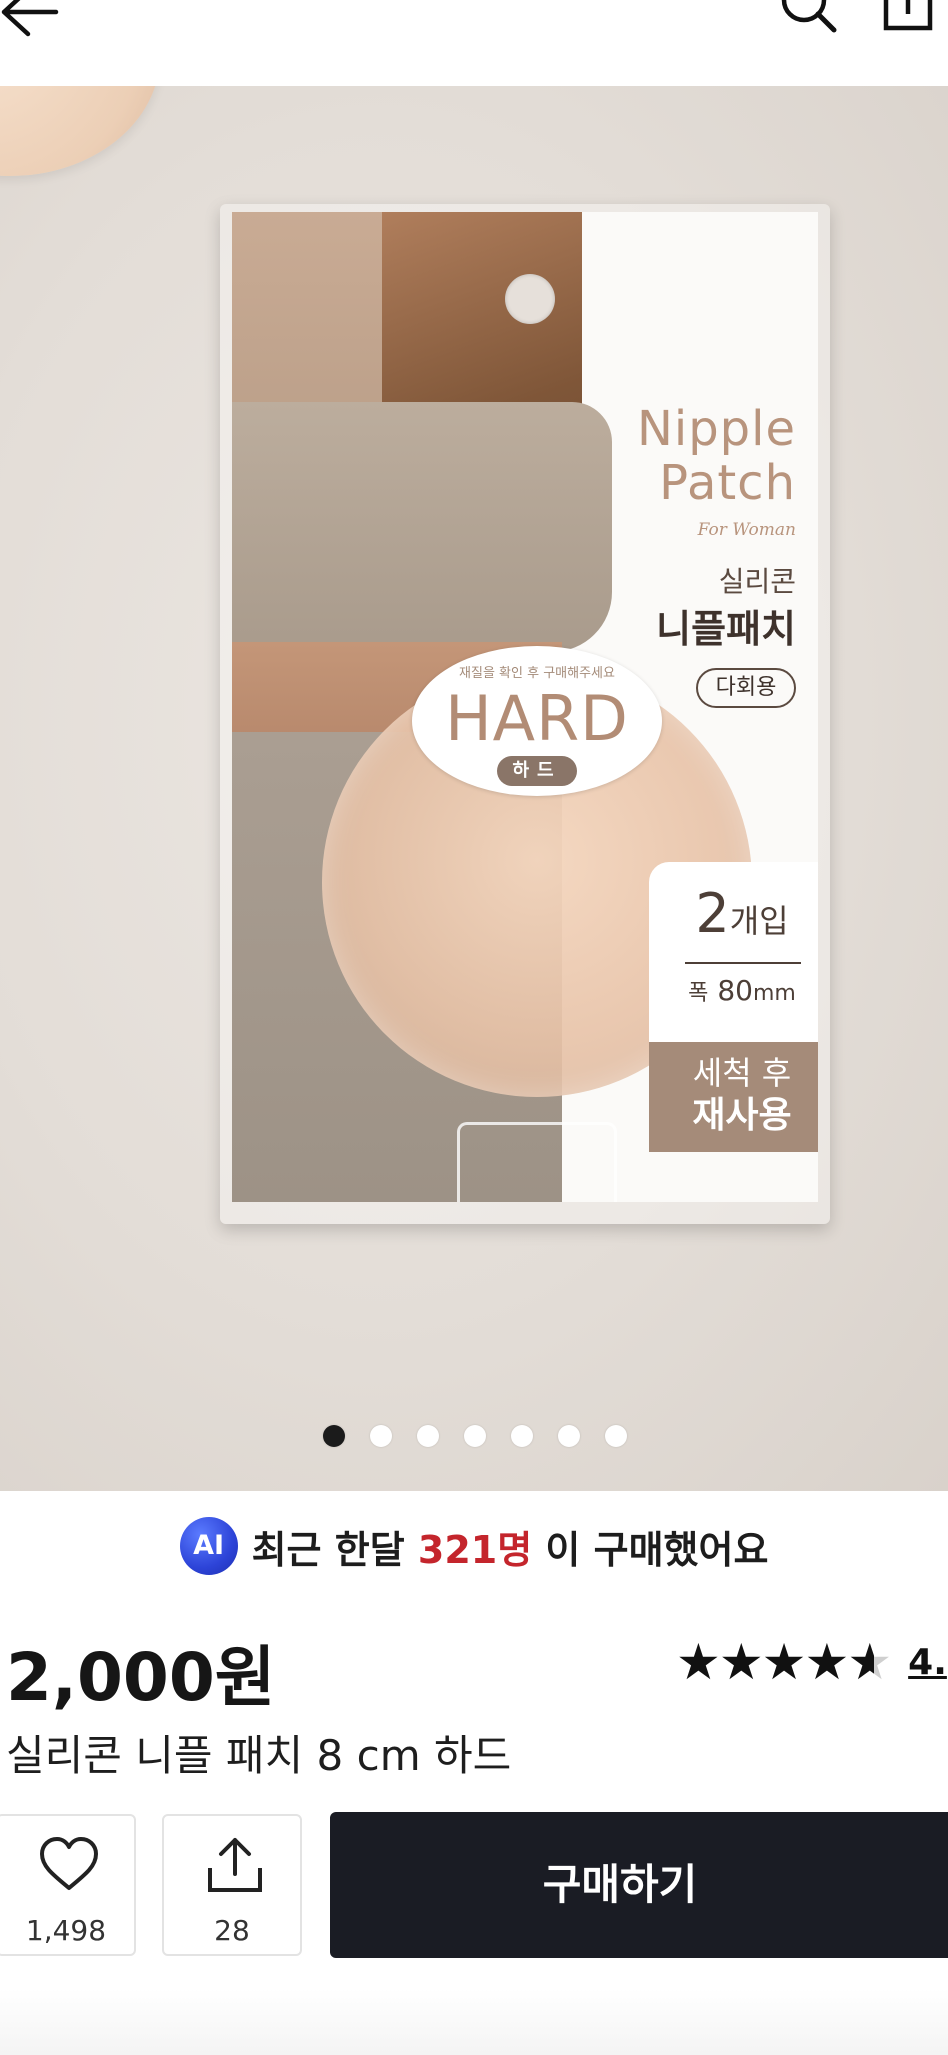 The image size is (948, 2055). Describe the element at coordinates (66, 1930) in the screenshot. I see `like-count: 1,498` at that location.